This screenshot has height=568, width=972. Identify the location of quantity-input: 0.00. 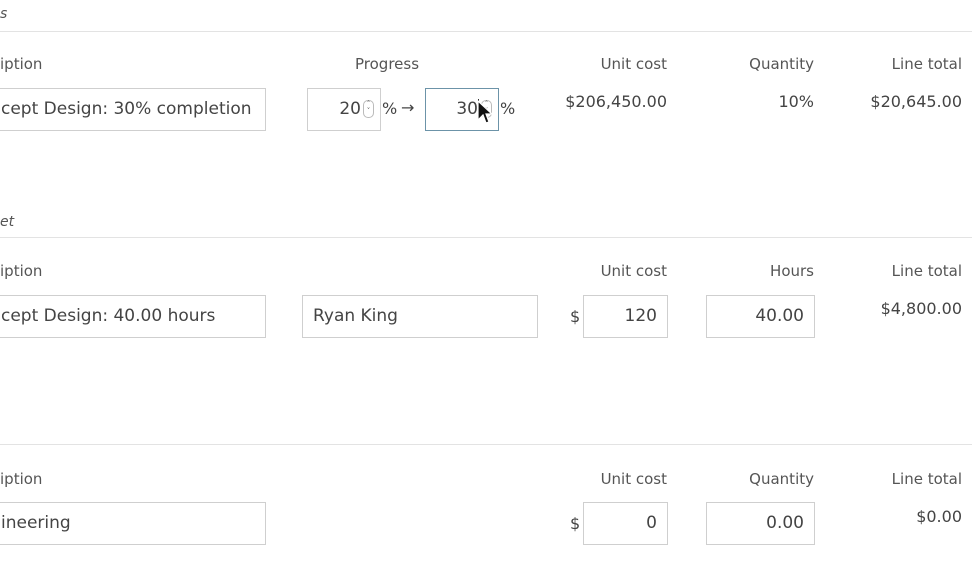
(760, 523).